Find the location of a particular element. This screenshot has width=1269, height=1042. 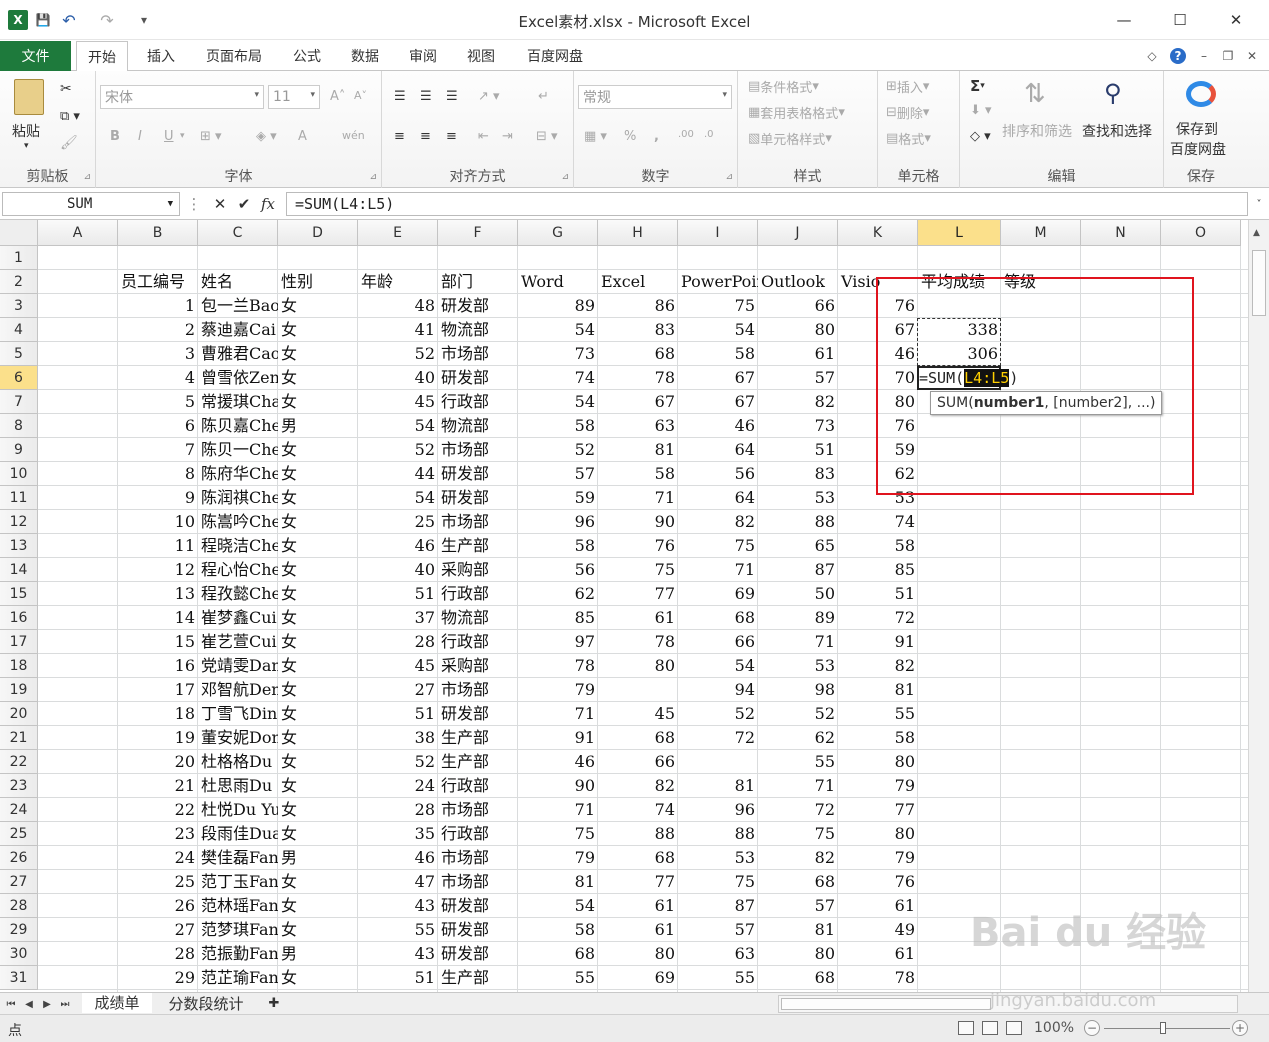

cell-b28: 26 is located at coordinates (158, 906).